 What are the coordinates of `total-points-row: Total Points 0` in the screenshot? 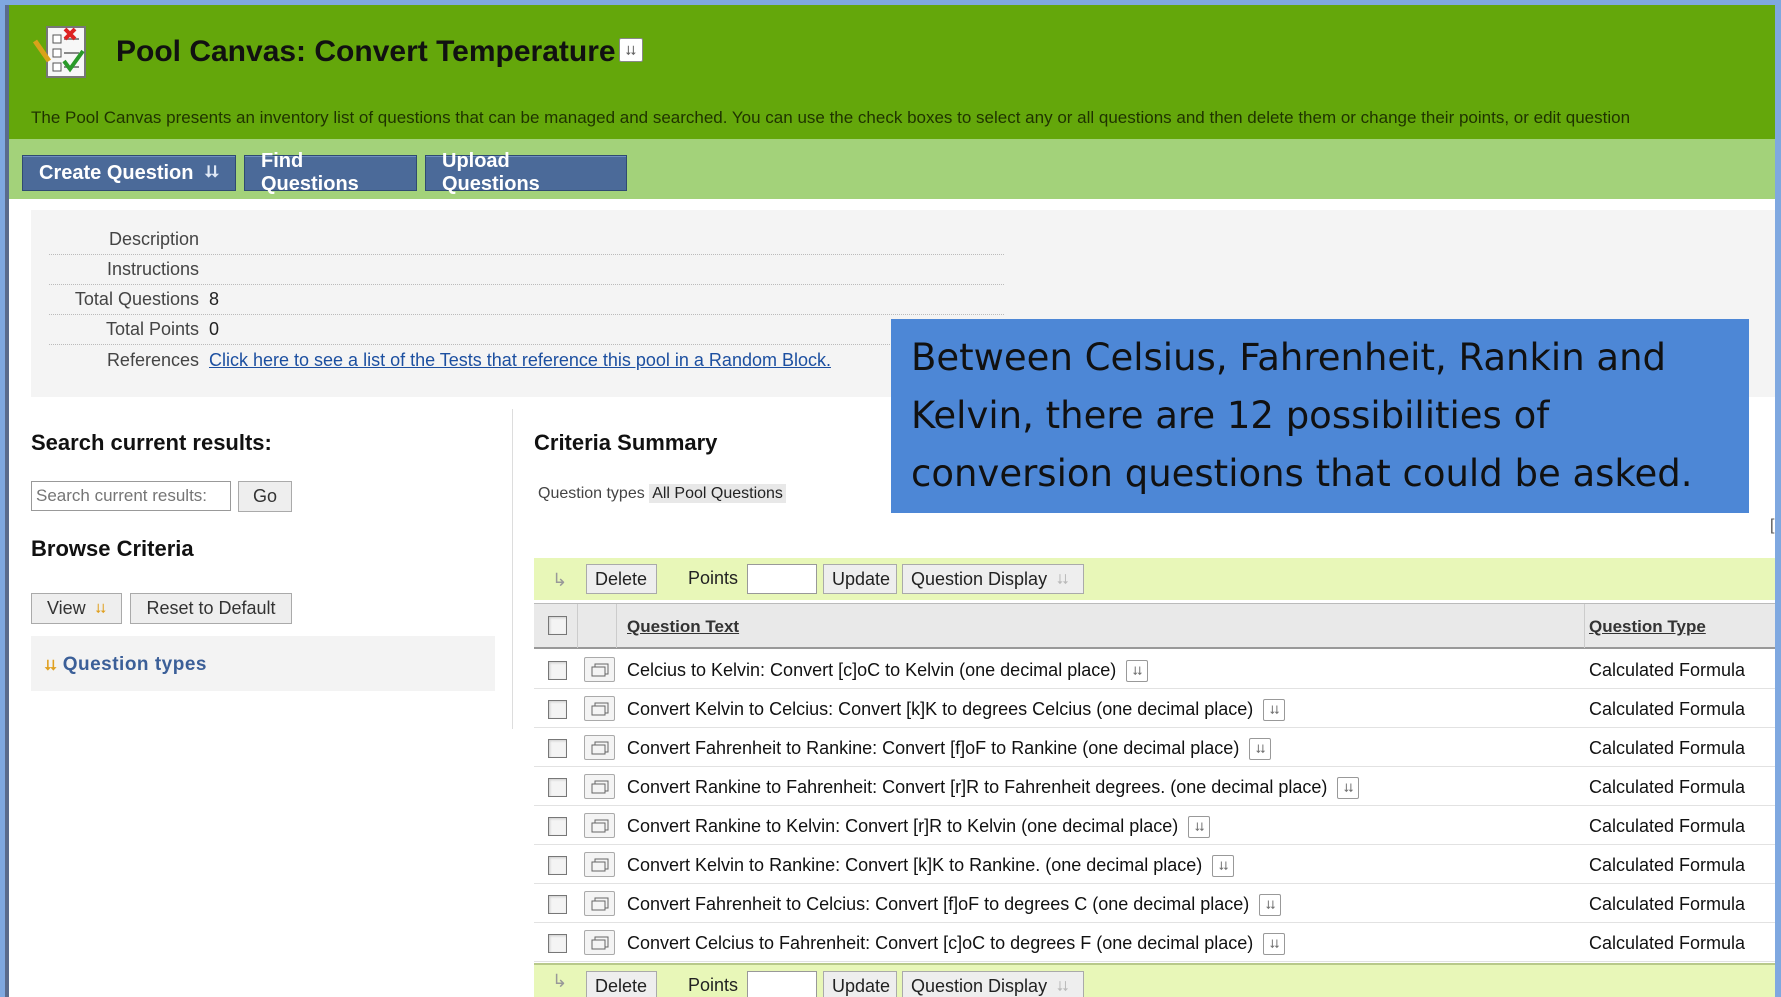 It's located at (526, 330).